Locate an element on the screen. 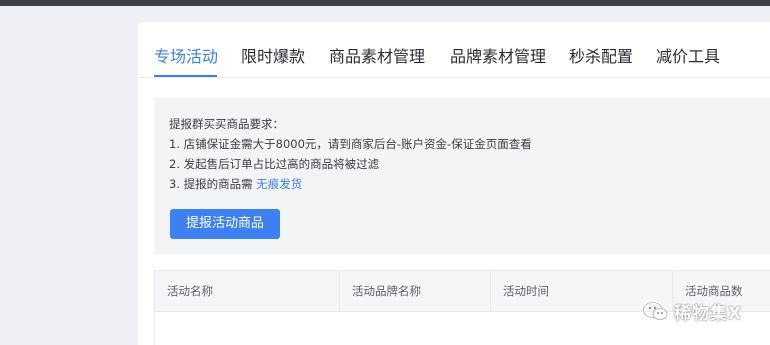 This screenshot has width=770, height=345. top-bar is located at coordinates (385, 3).